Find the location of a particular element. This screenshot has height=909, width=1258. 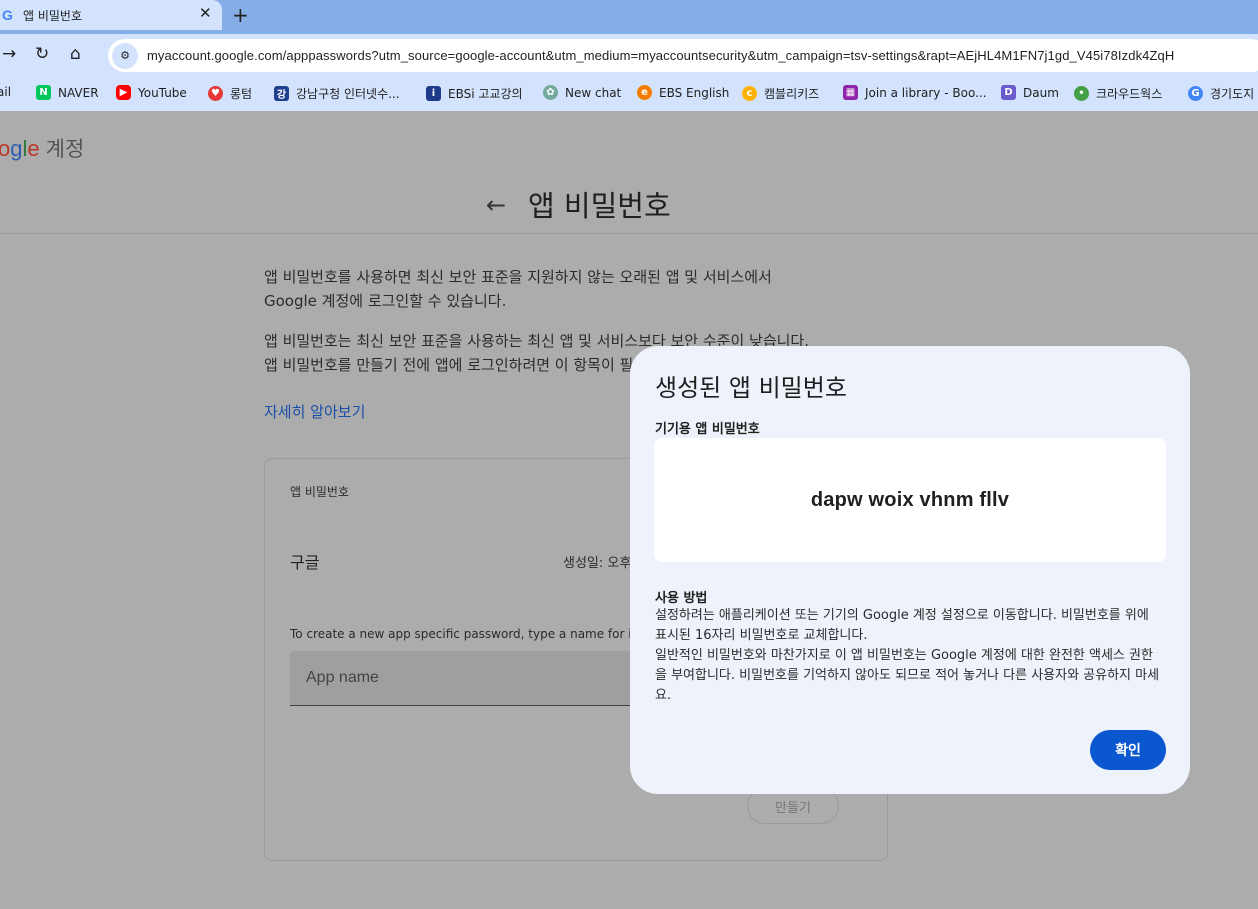

bookmark-longterm: ♥ 롱텀 is located at coordinates (230, 93).